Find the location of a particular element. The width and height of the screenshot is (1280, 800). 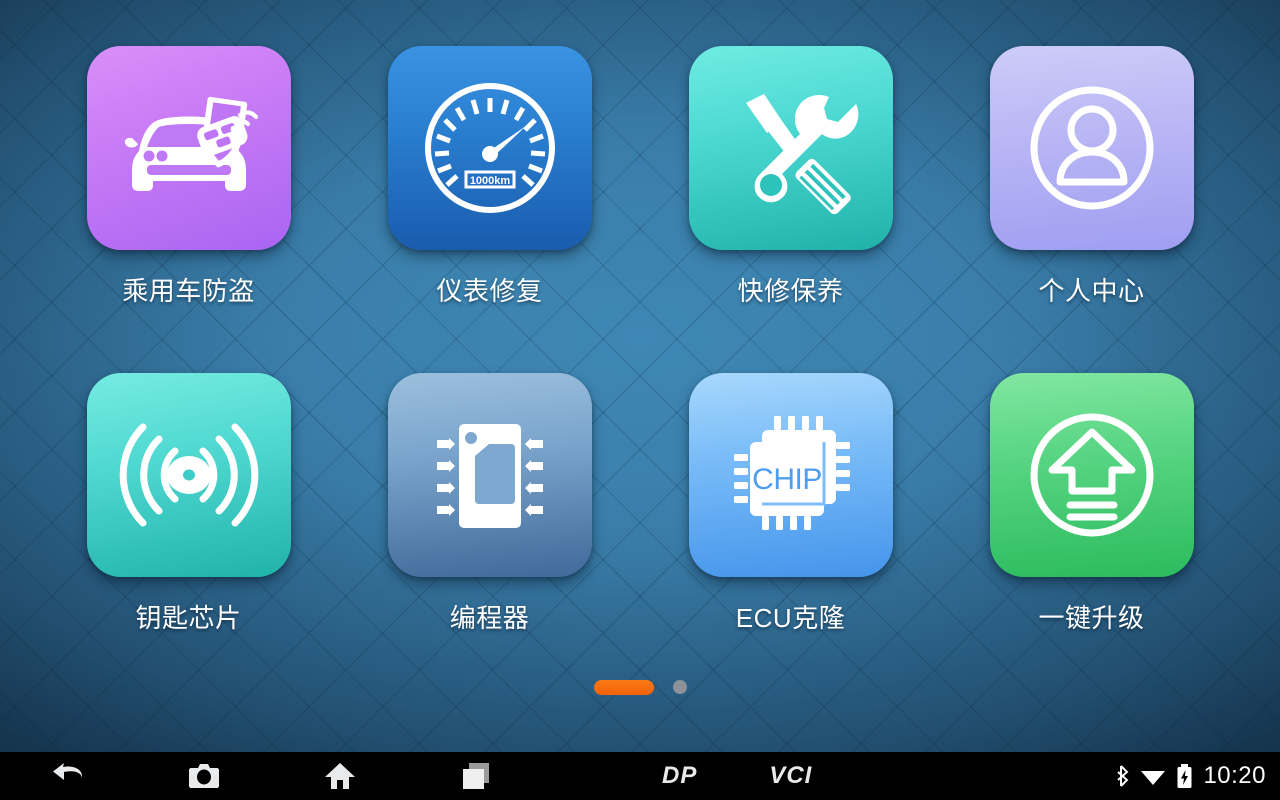

upload-arrow-circle-icon is located at coordinates (1091, 475).